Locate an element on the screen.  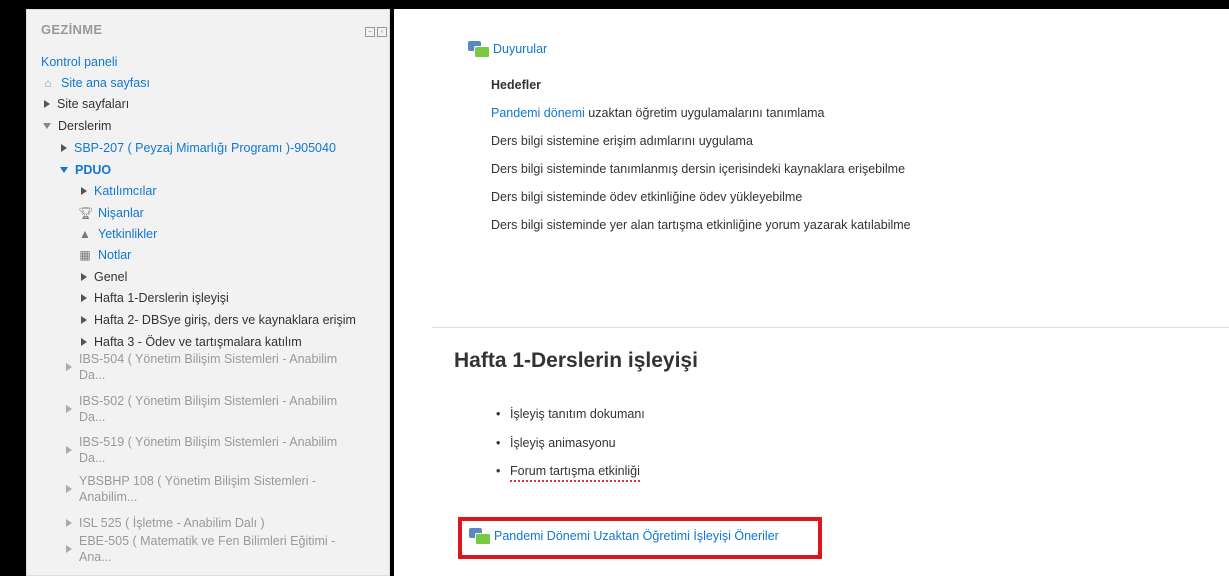
list-item: İşleyiş animasyonu is located at coordinates (570, 443).